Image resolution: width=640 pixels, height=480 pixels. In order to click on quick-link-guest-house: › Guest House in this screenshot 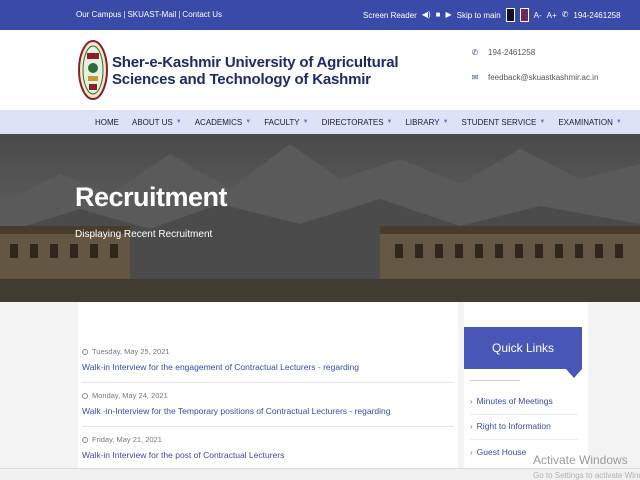, I will do `click(498, 452)`.